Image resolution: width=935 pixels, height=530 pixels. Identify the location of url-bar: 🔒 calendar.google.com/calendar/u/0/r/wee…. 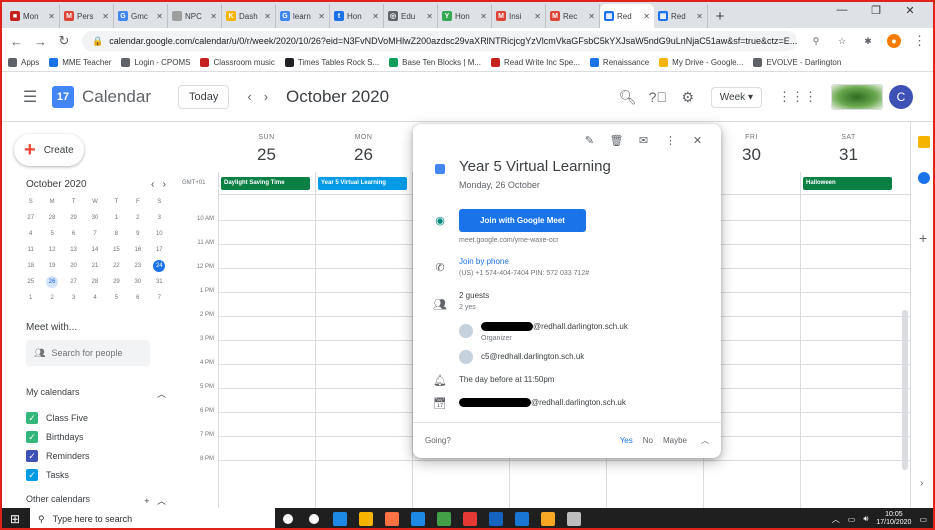
(439, 41).